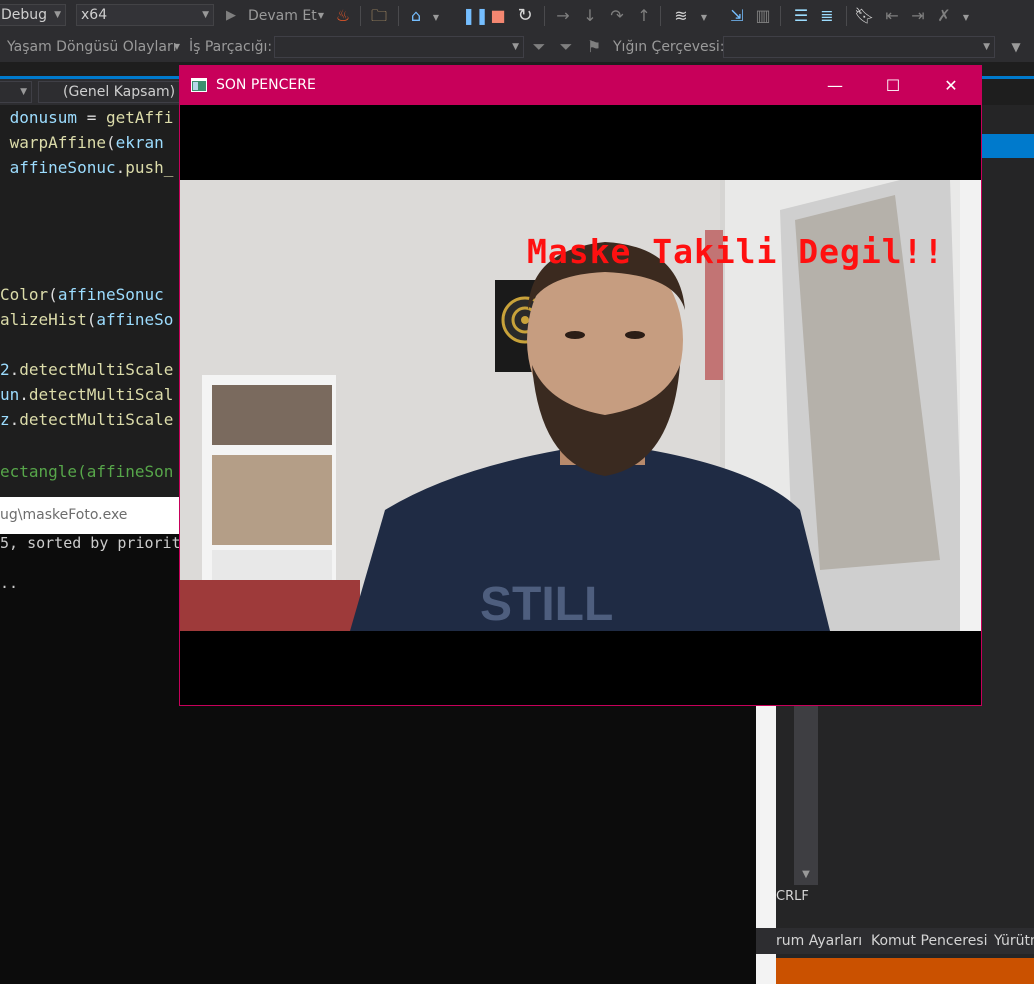 The height and width of the screenshot is (984, 1034). What do you see at coordinates (835, 85) in the screenshot?
I see `minimize-button: —` at bounding box center [835, 85].